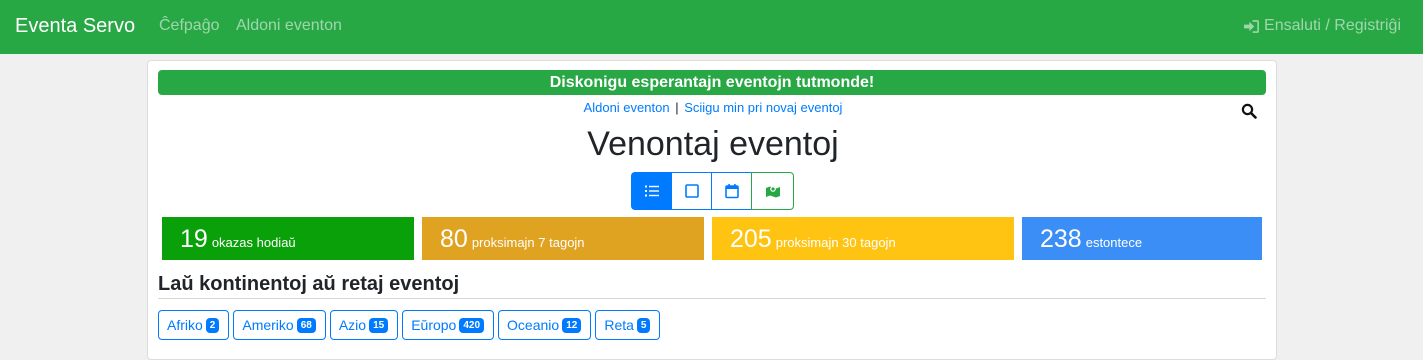  I want to click on stat-7-days: 80 proksimajn 7 tagojn, so click(563, 238).